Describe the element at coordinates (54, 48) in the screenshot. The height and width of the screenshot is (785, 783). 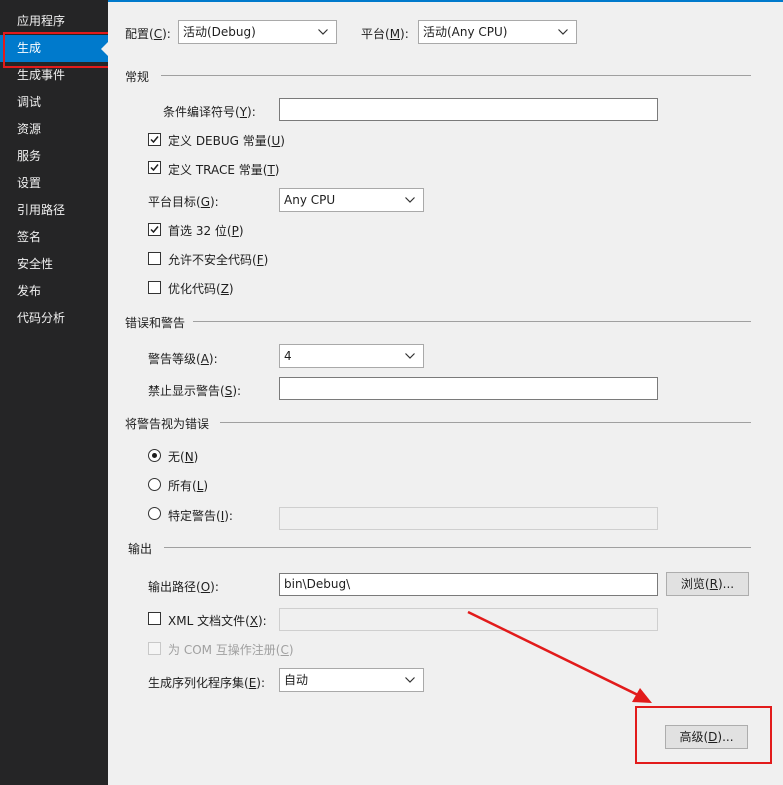
I see `sidebar-item-build: 生成` at that location.